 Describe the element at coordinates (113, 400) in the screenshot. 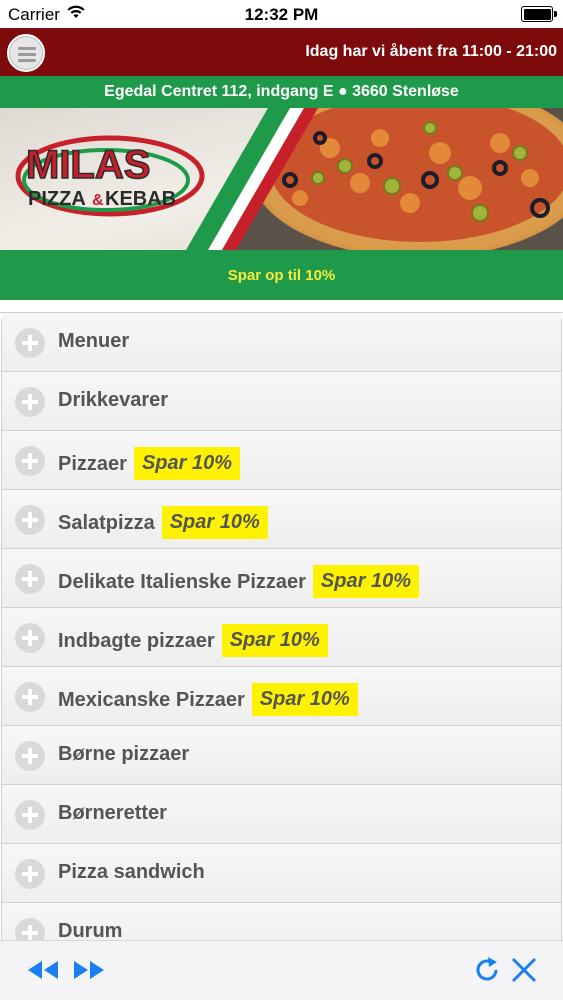

I see `category-label: Drikkevarer` at that location.